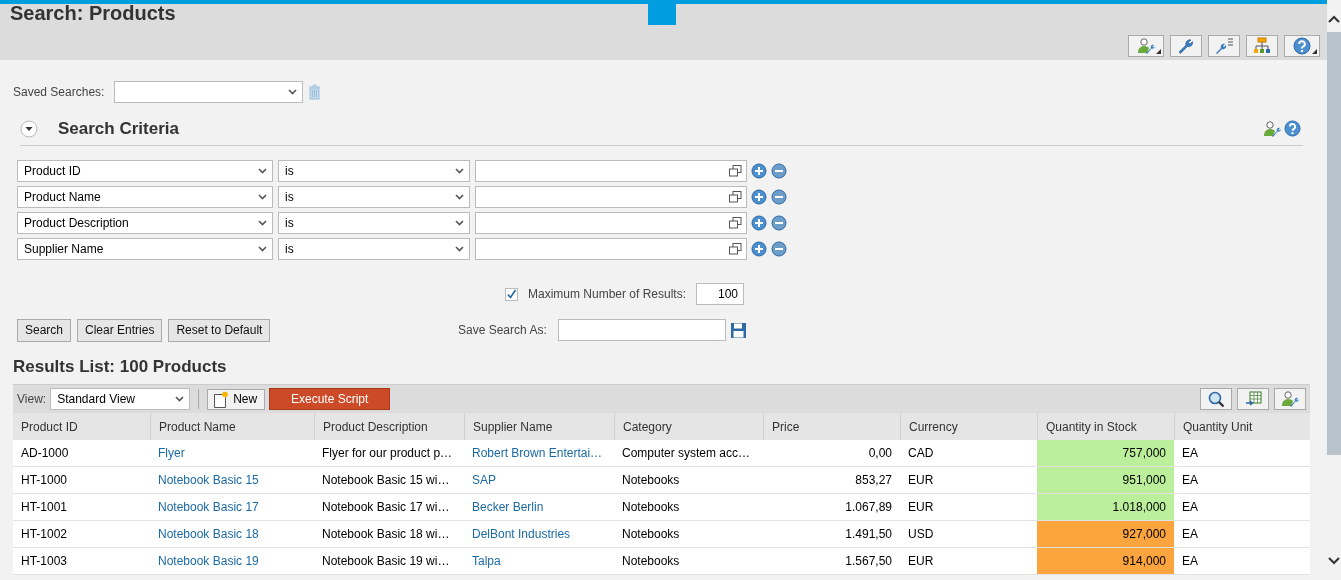 The image size is (1341, 580). What do you see at coordinates (120, 330) in the screenshot?
I see `action-button: Clear Entries` at bounding box center [120, 330].